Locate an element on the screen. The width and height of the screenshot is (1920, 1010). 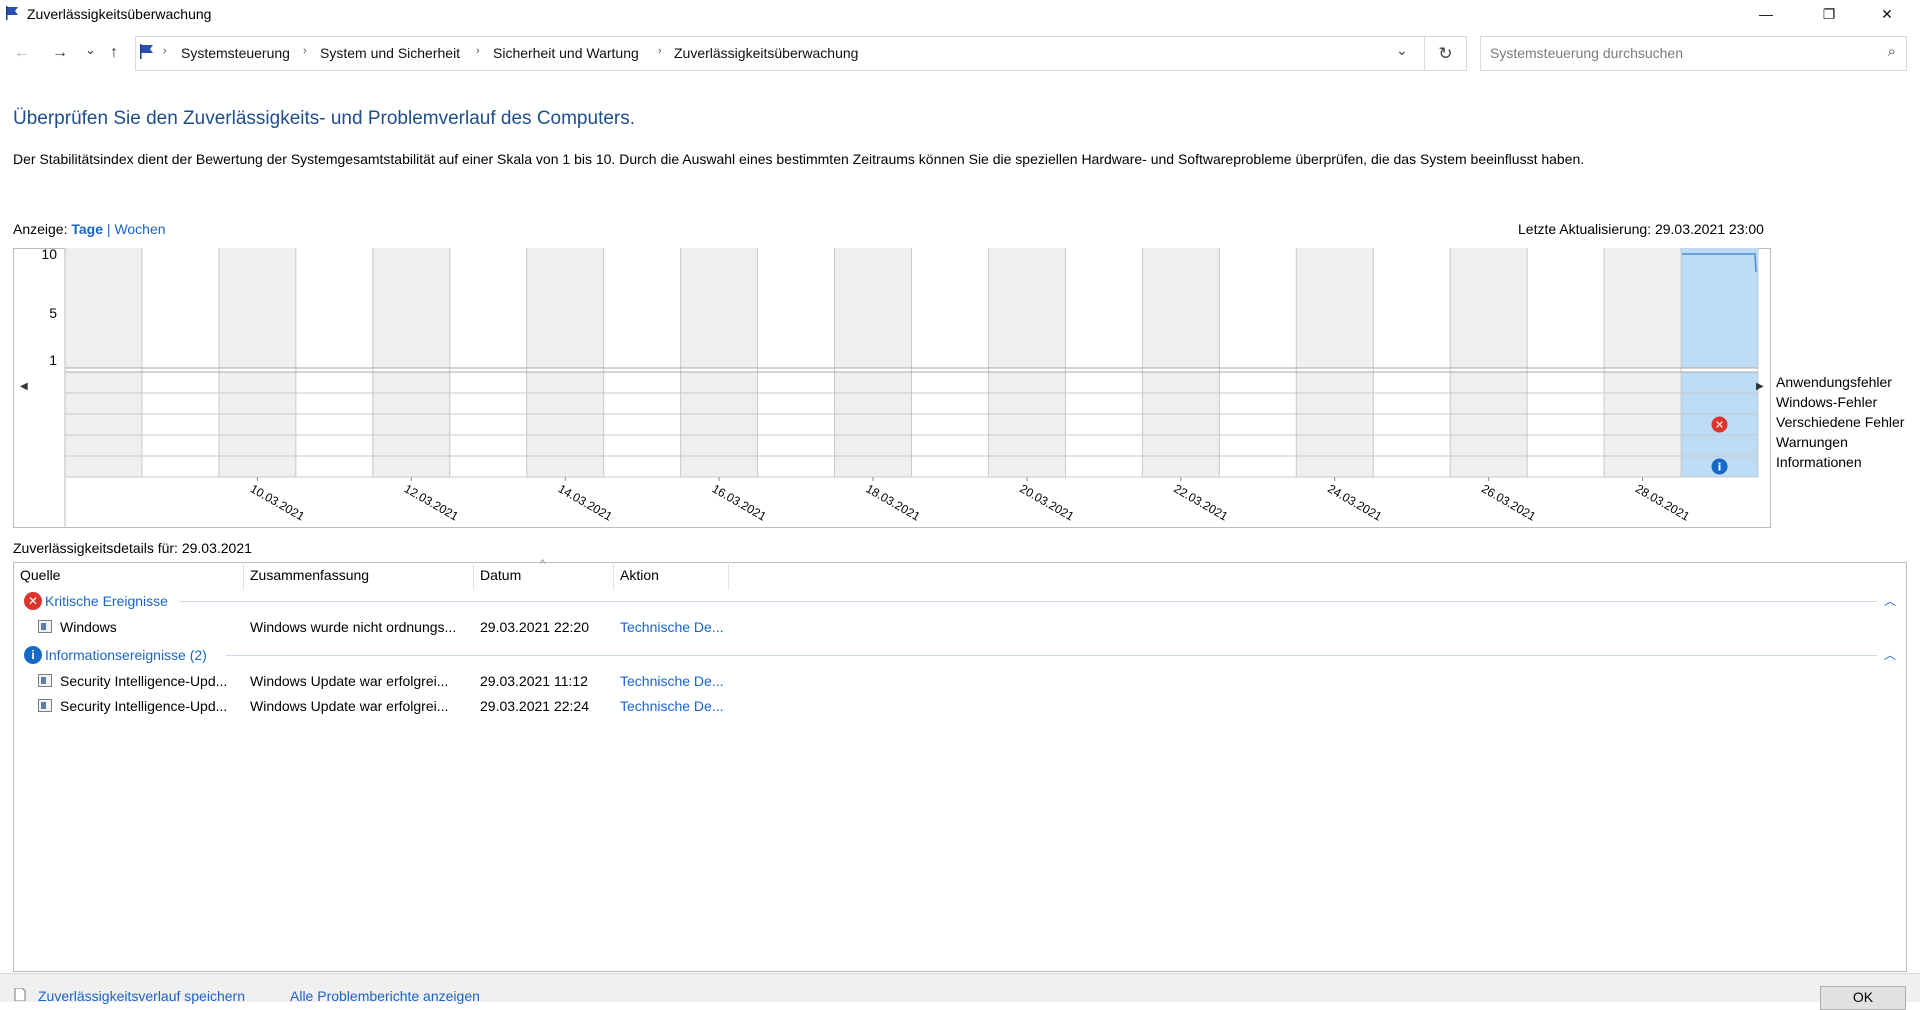
x-tick-label: 18.03.2021 is located at coordinates (893, 502).